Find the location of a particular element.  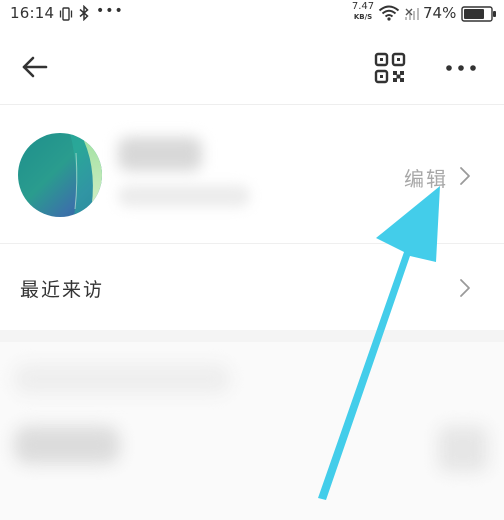

back-button is located at coordinates (35, 67).